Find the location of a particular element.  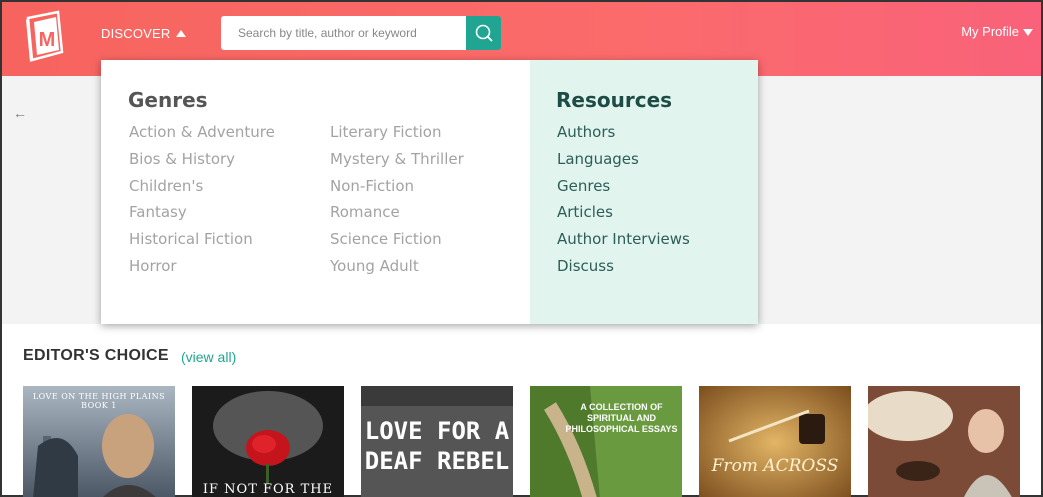

book-title: IF NOT FOR THE is located at coordinates (268, 489).